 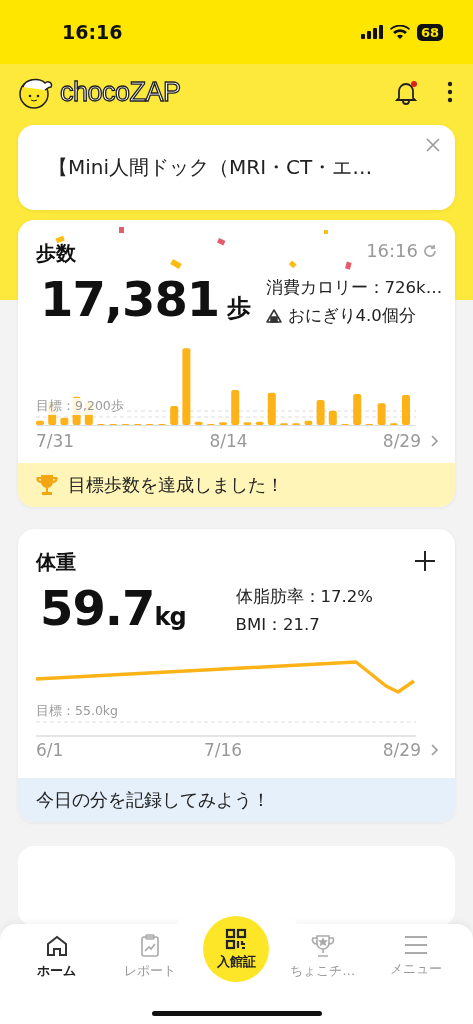 What do you see at coordinates (56, 253) in the screenshot?
I see `card-title: 歩数` at bounding box center [56, 253].